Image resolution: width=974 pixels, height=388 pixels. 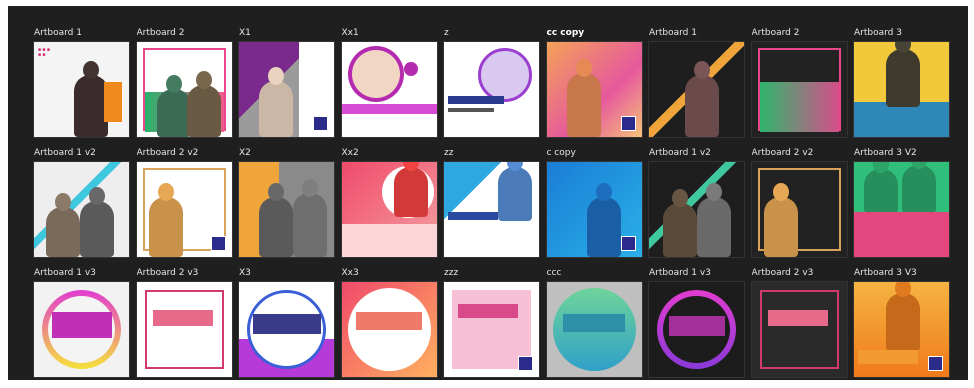 I want to click on artboard-tile: Artboard 3 V2, so click(x=901, y=205).